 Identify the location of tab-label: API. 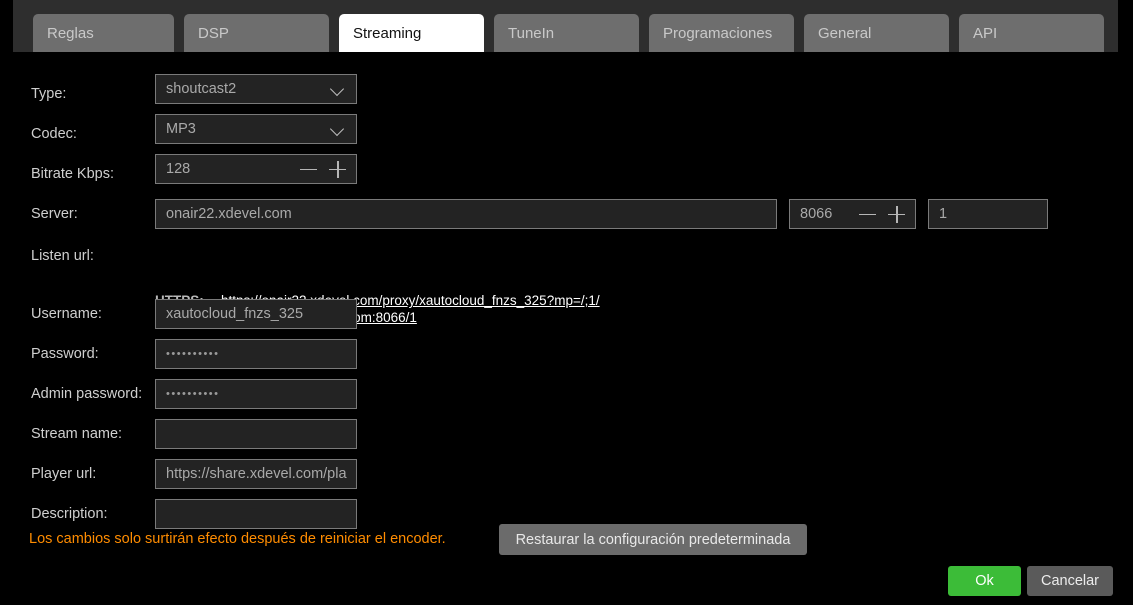
(985, 33).